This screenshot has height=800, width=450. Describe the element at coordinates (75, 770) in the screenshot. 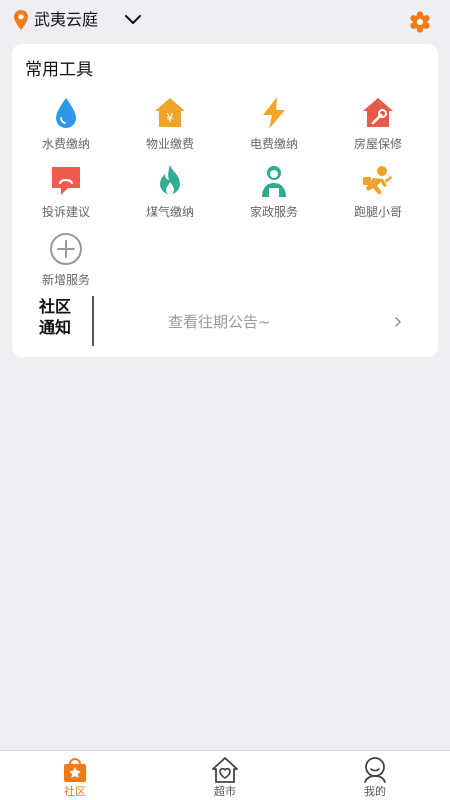

I see `community-bag-icon` at that location.